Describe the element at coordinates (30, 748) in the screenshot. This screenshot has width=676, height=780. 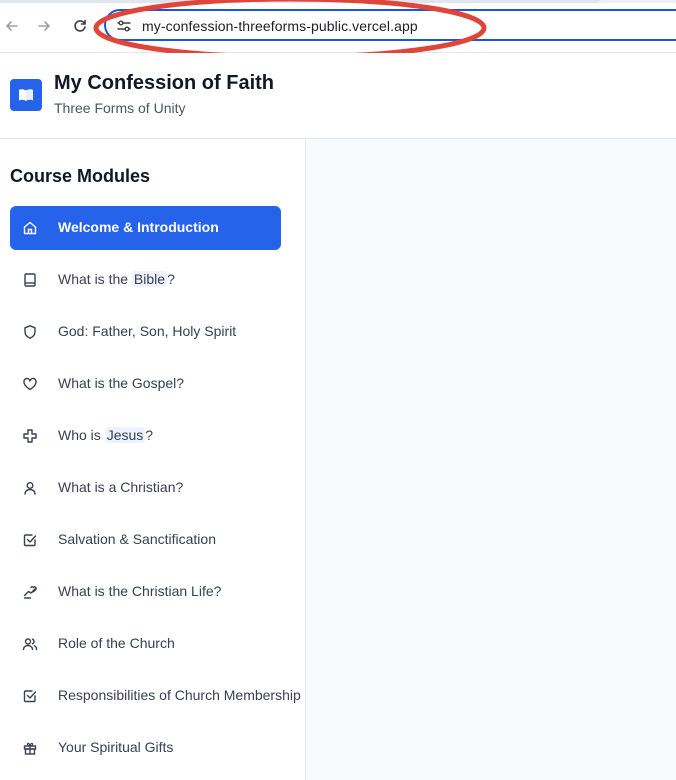
I see `gift-icon` at that location.